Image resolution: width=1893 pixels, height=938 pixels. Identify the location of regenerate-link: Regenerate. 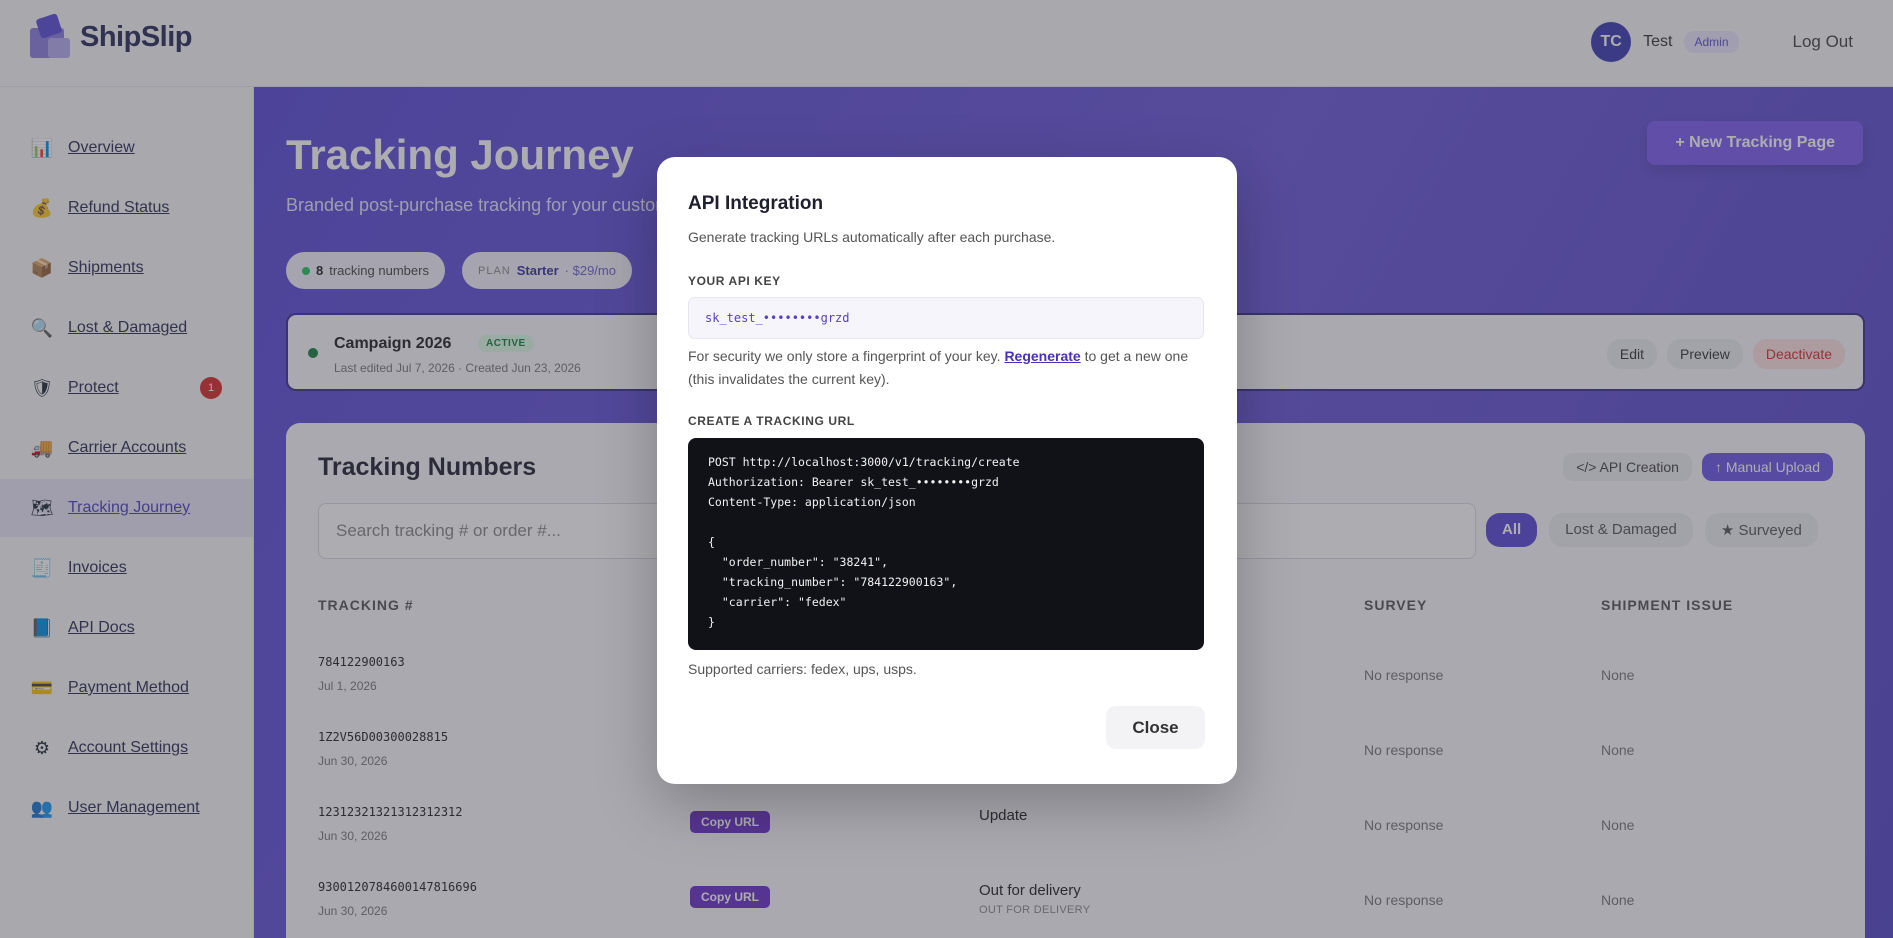
(1042, 356).